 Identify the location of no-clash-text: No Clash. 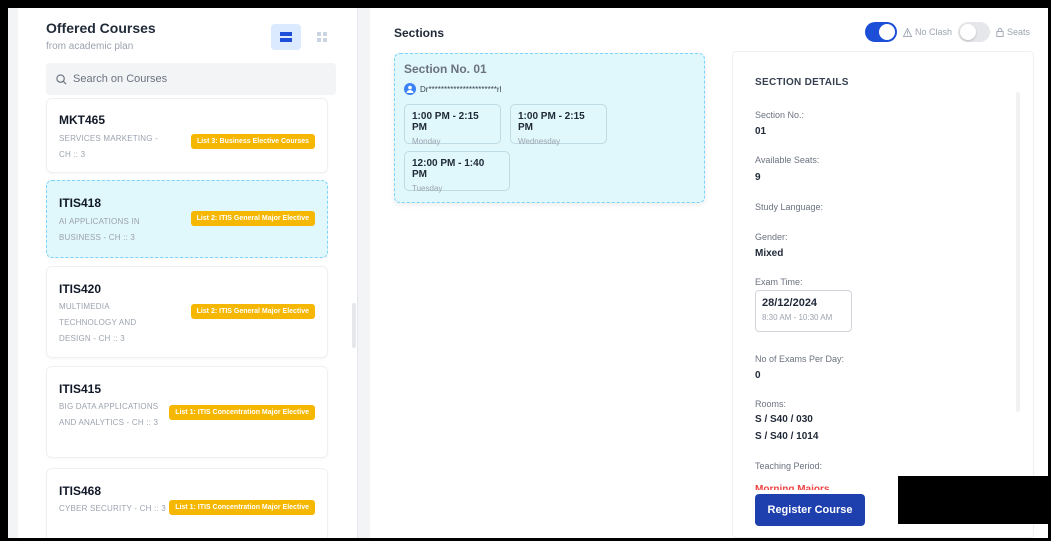
(934, 32).